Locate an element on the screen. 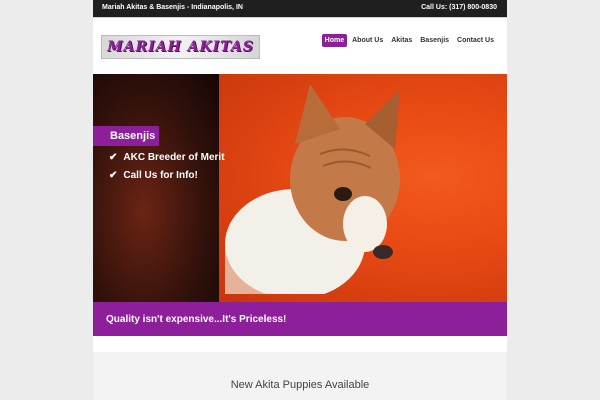  hero-photo-dark is located at coordinates (156, 188).